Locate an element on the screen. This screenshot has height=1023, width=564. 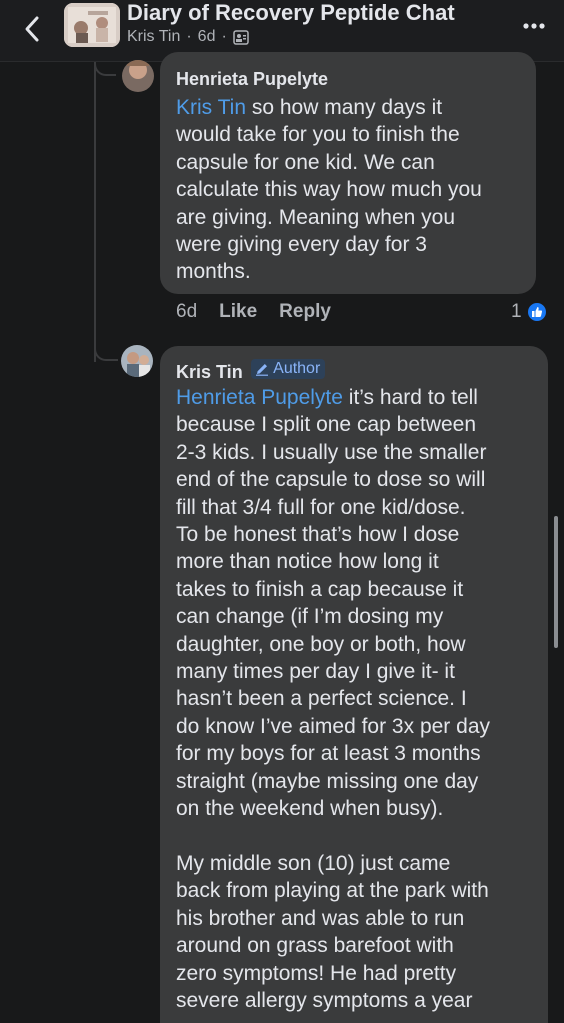
group-thumbnail is located at coordinates (92, 25).